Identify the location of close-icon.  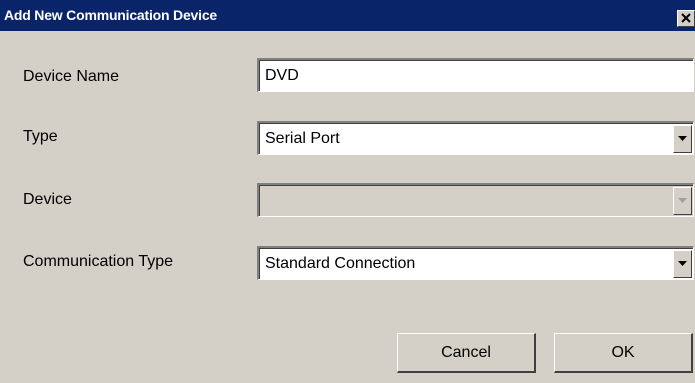
(686, 18).